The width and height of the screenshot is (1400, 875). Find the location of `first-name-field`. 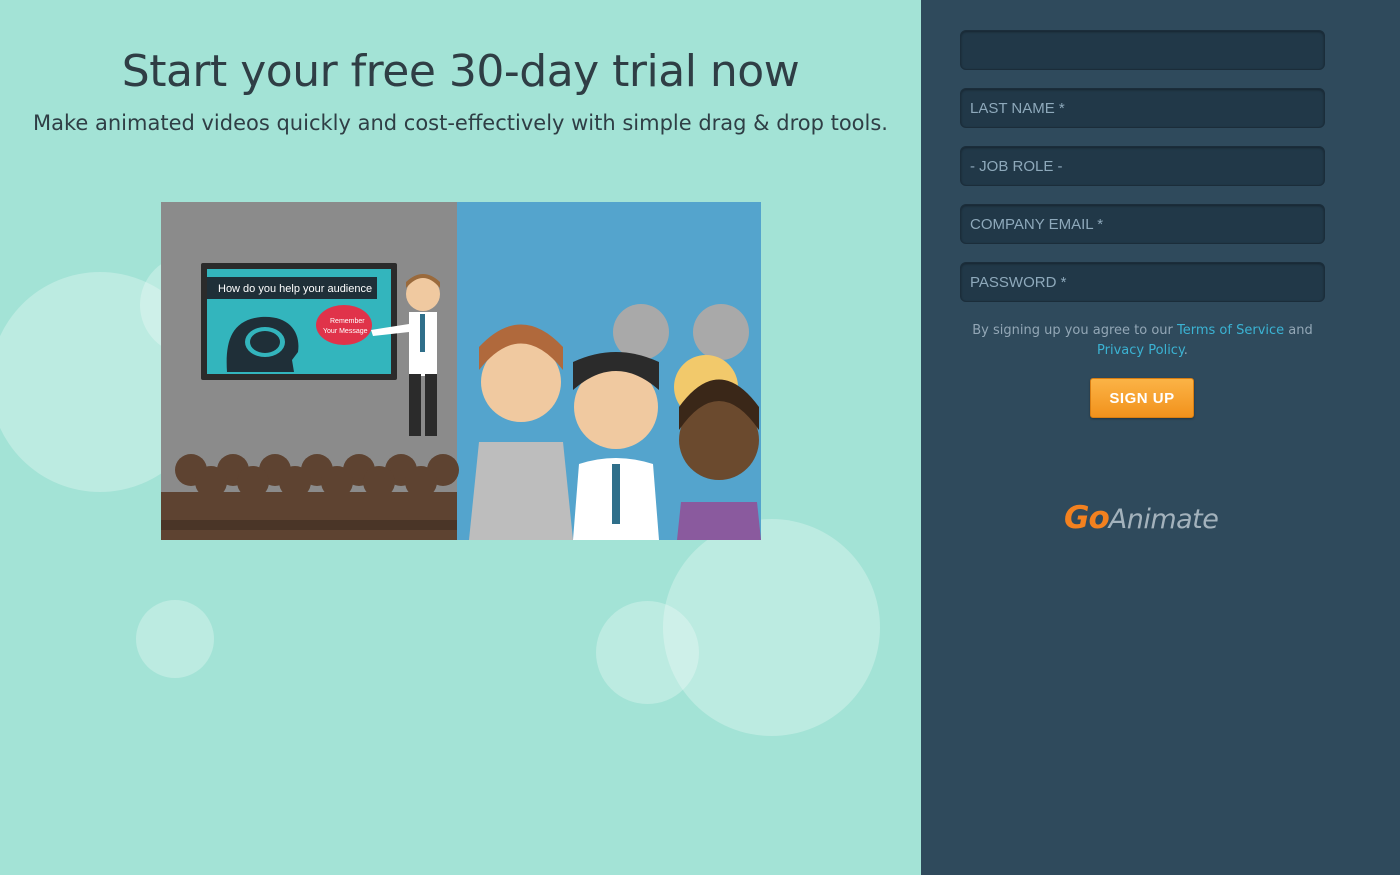

first-name-field is located at coordinates (1142, 50).